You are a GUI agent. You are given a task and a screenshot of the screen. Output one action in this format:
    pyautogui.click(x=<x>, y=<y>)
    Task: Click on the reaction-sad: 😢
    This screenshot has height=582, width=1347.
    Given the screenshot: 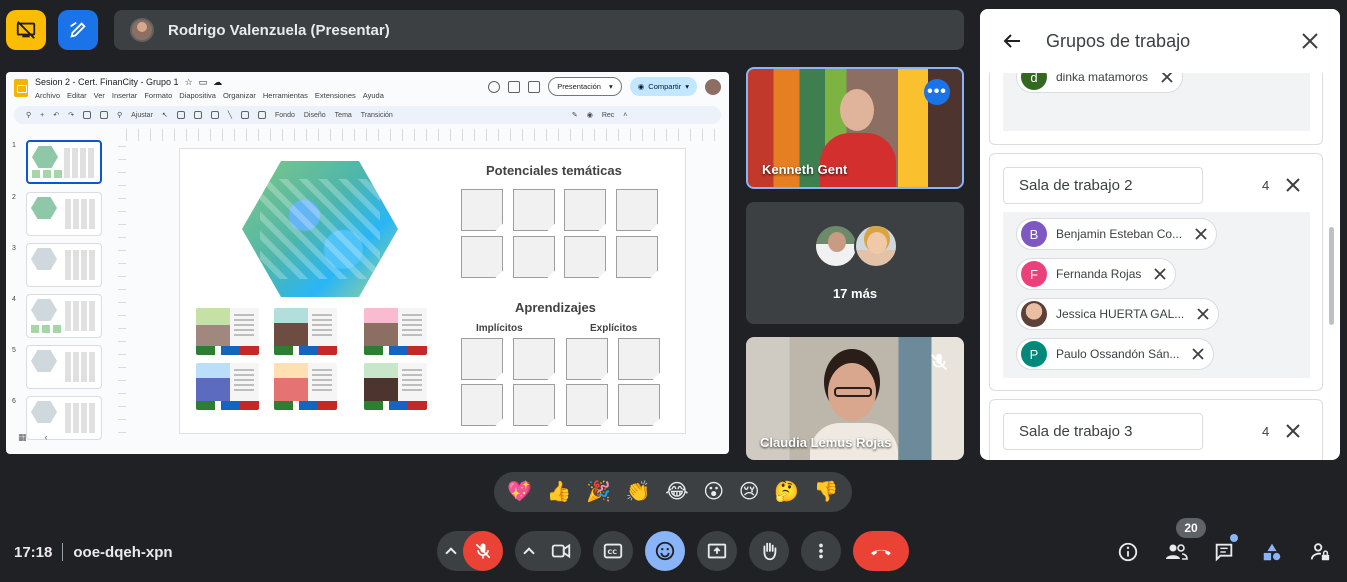 What is the action you would take?
    pyautogui.click(x=749, y=492)
    